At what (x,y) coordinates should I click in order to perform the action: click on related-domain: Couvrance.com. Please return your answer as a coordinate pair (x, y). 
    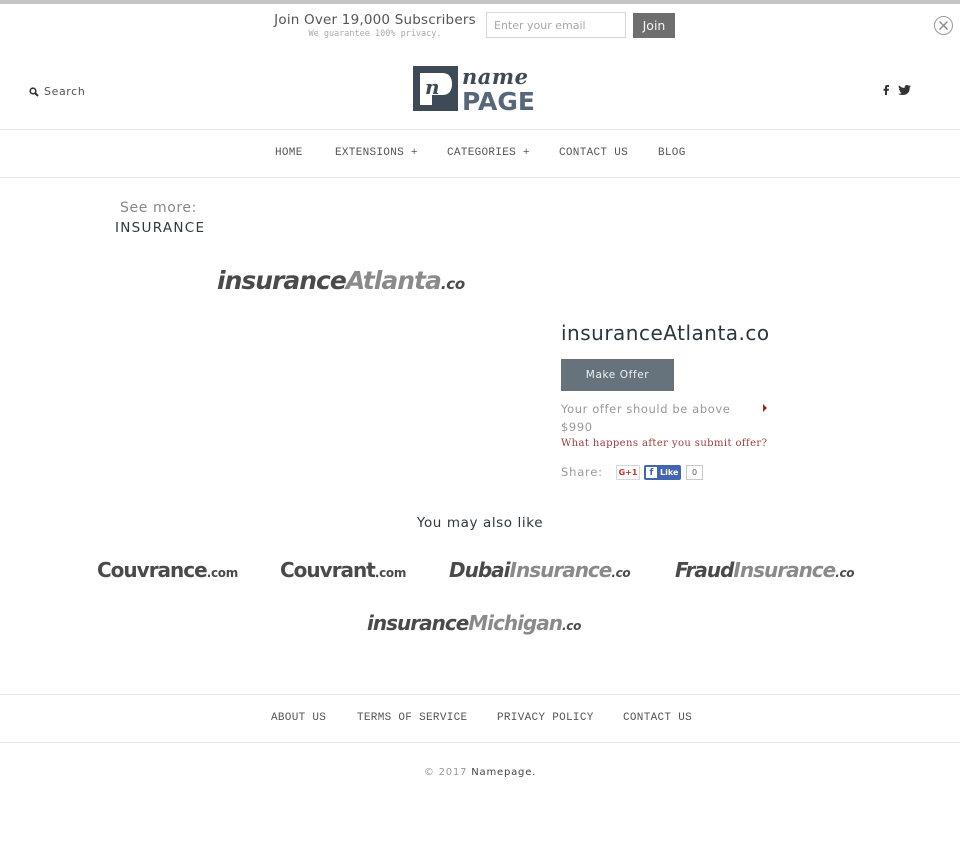
    Looking at the image, I should click on (167, 570).